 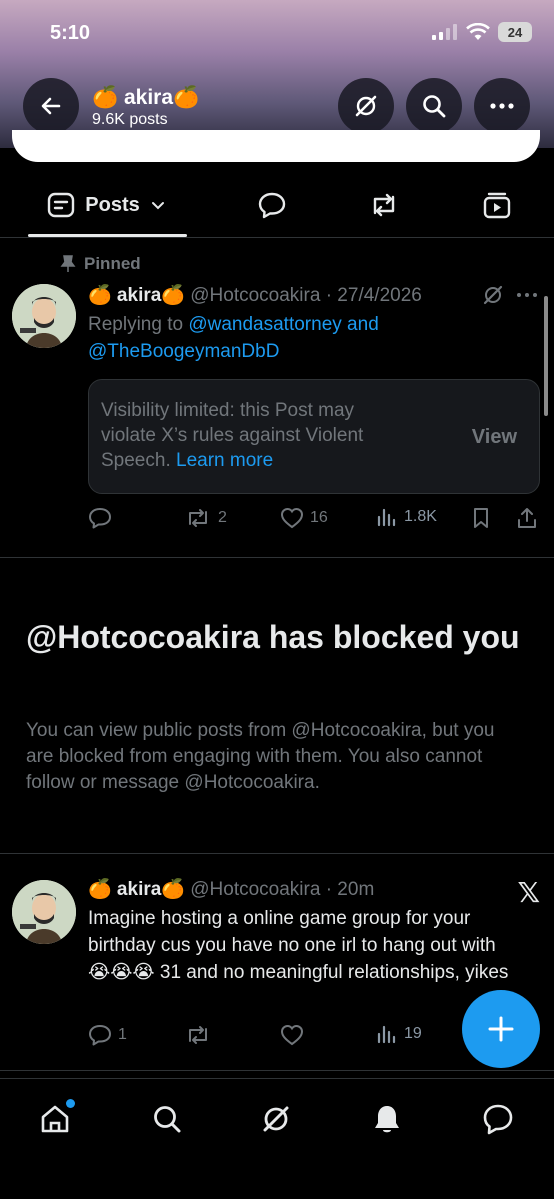 What do you see at coordinates (264, 324) in the screenshot?
I see `mention-link: @wandasattorney` at bounding box center [264, 324].